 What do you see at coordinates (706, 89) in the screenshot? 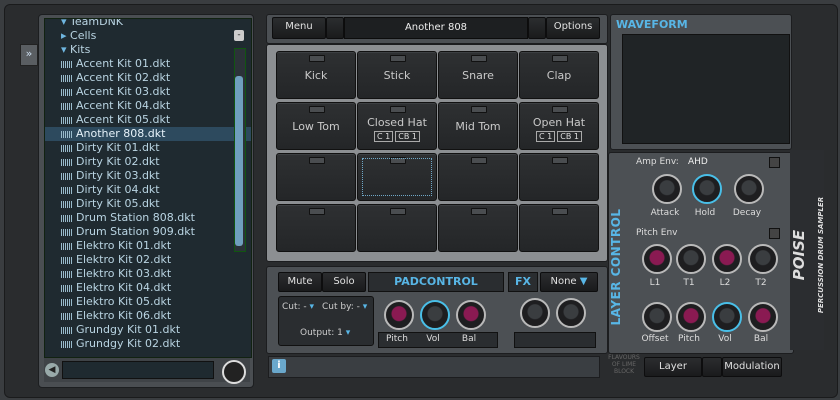
I see `waveform-display` at bounding box center [706, 89].